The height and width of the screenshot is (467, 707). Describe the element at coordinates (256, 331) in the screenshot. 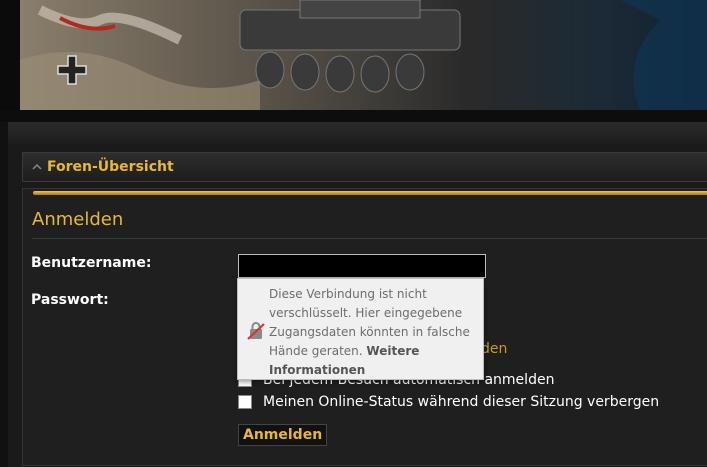

I see `insecure-lock-icon` at that location.